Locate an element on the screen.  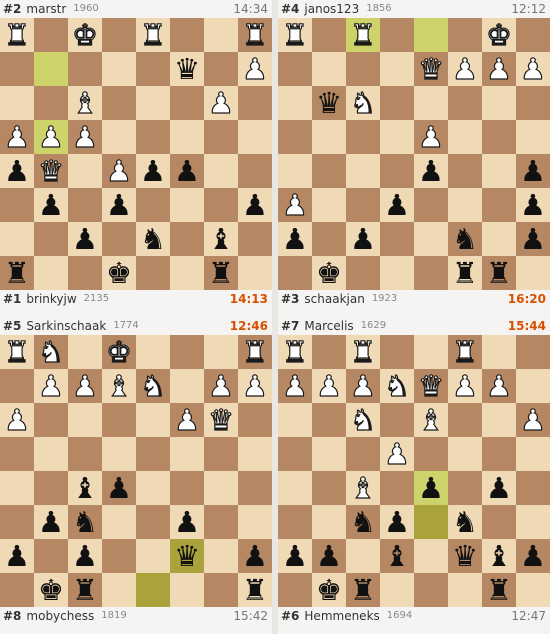
white-king-icon: ♚ is located at coordinates (118, 351).